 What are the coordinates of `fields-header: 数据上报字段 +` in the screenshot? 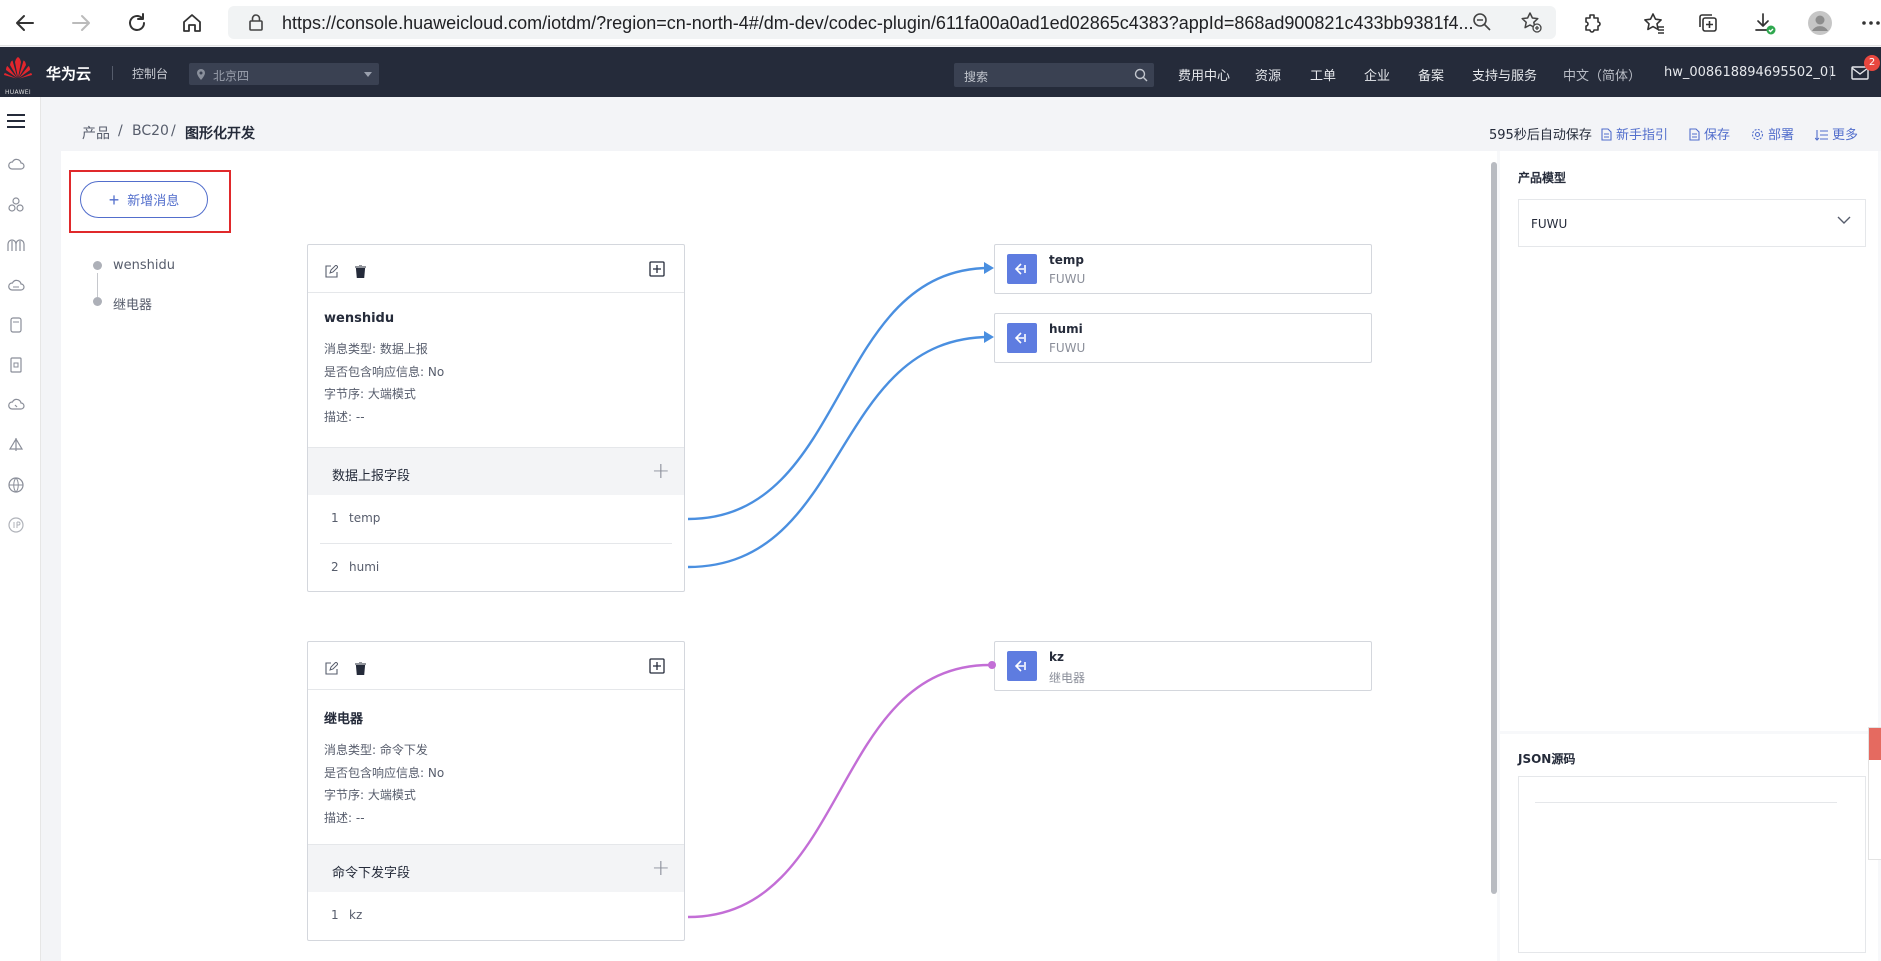 It's located at (496, 471).